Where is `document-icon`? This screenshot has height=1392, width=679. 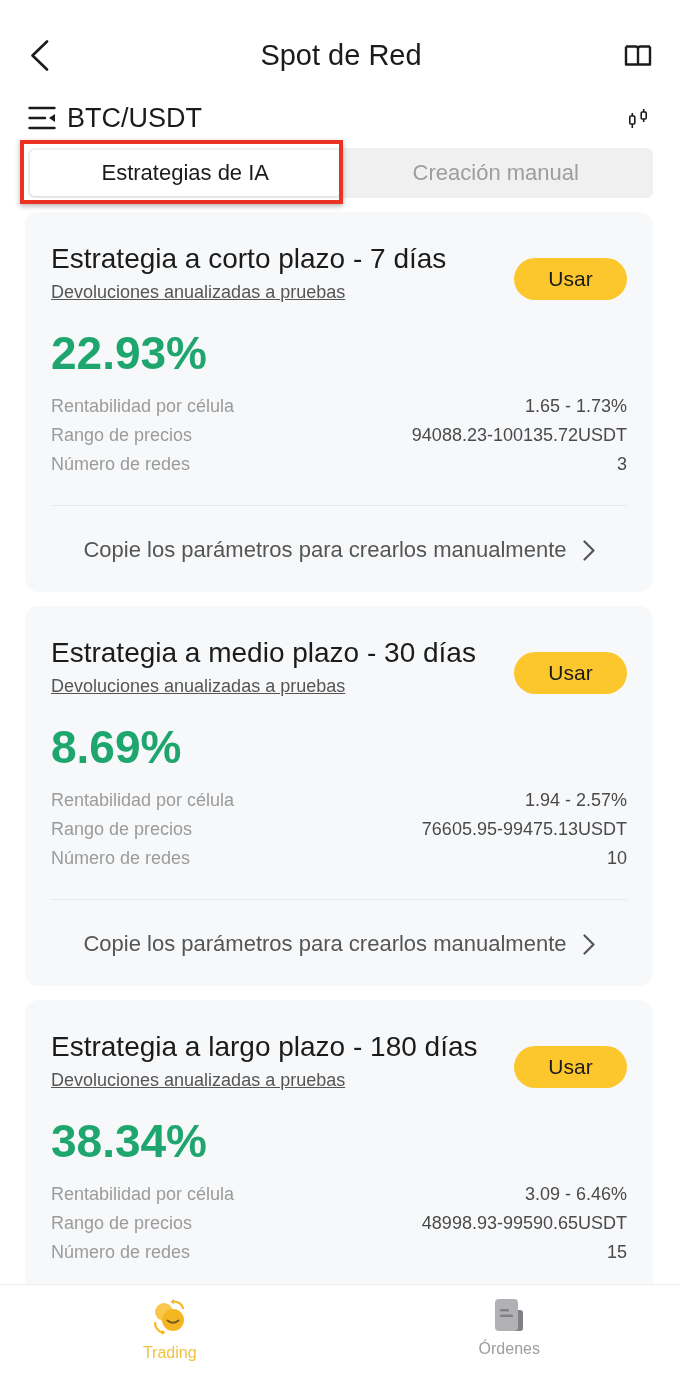
document-icon is located at coordinates (509, 1315).